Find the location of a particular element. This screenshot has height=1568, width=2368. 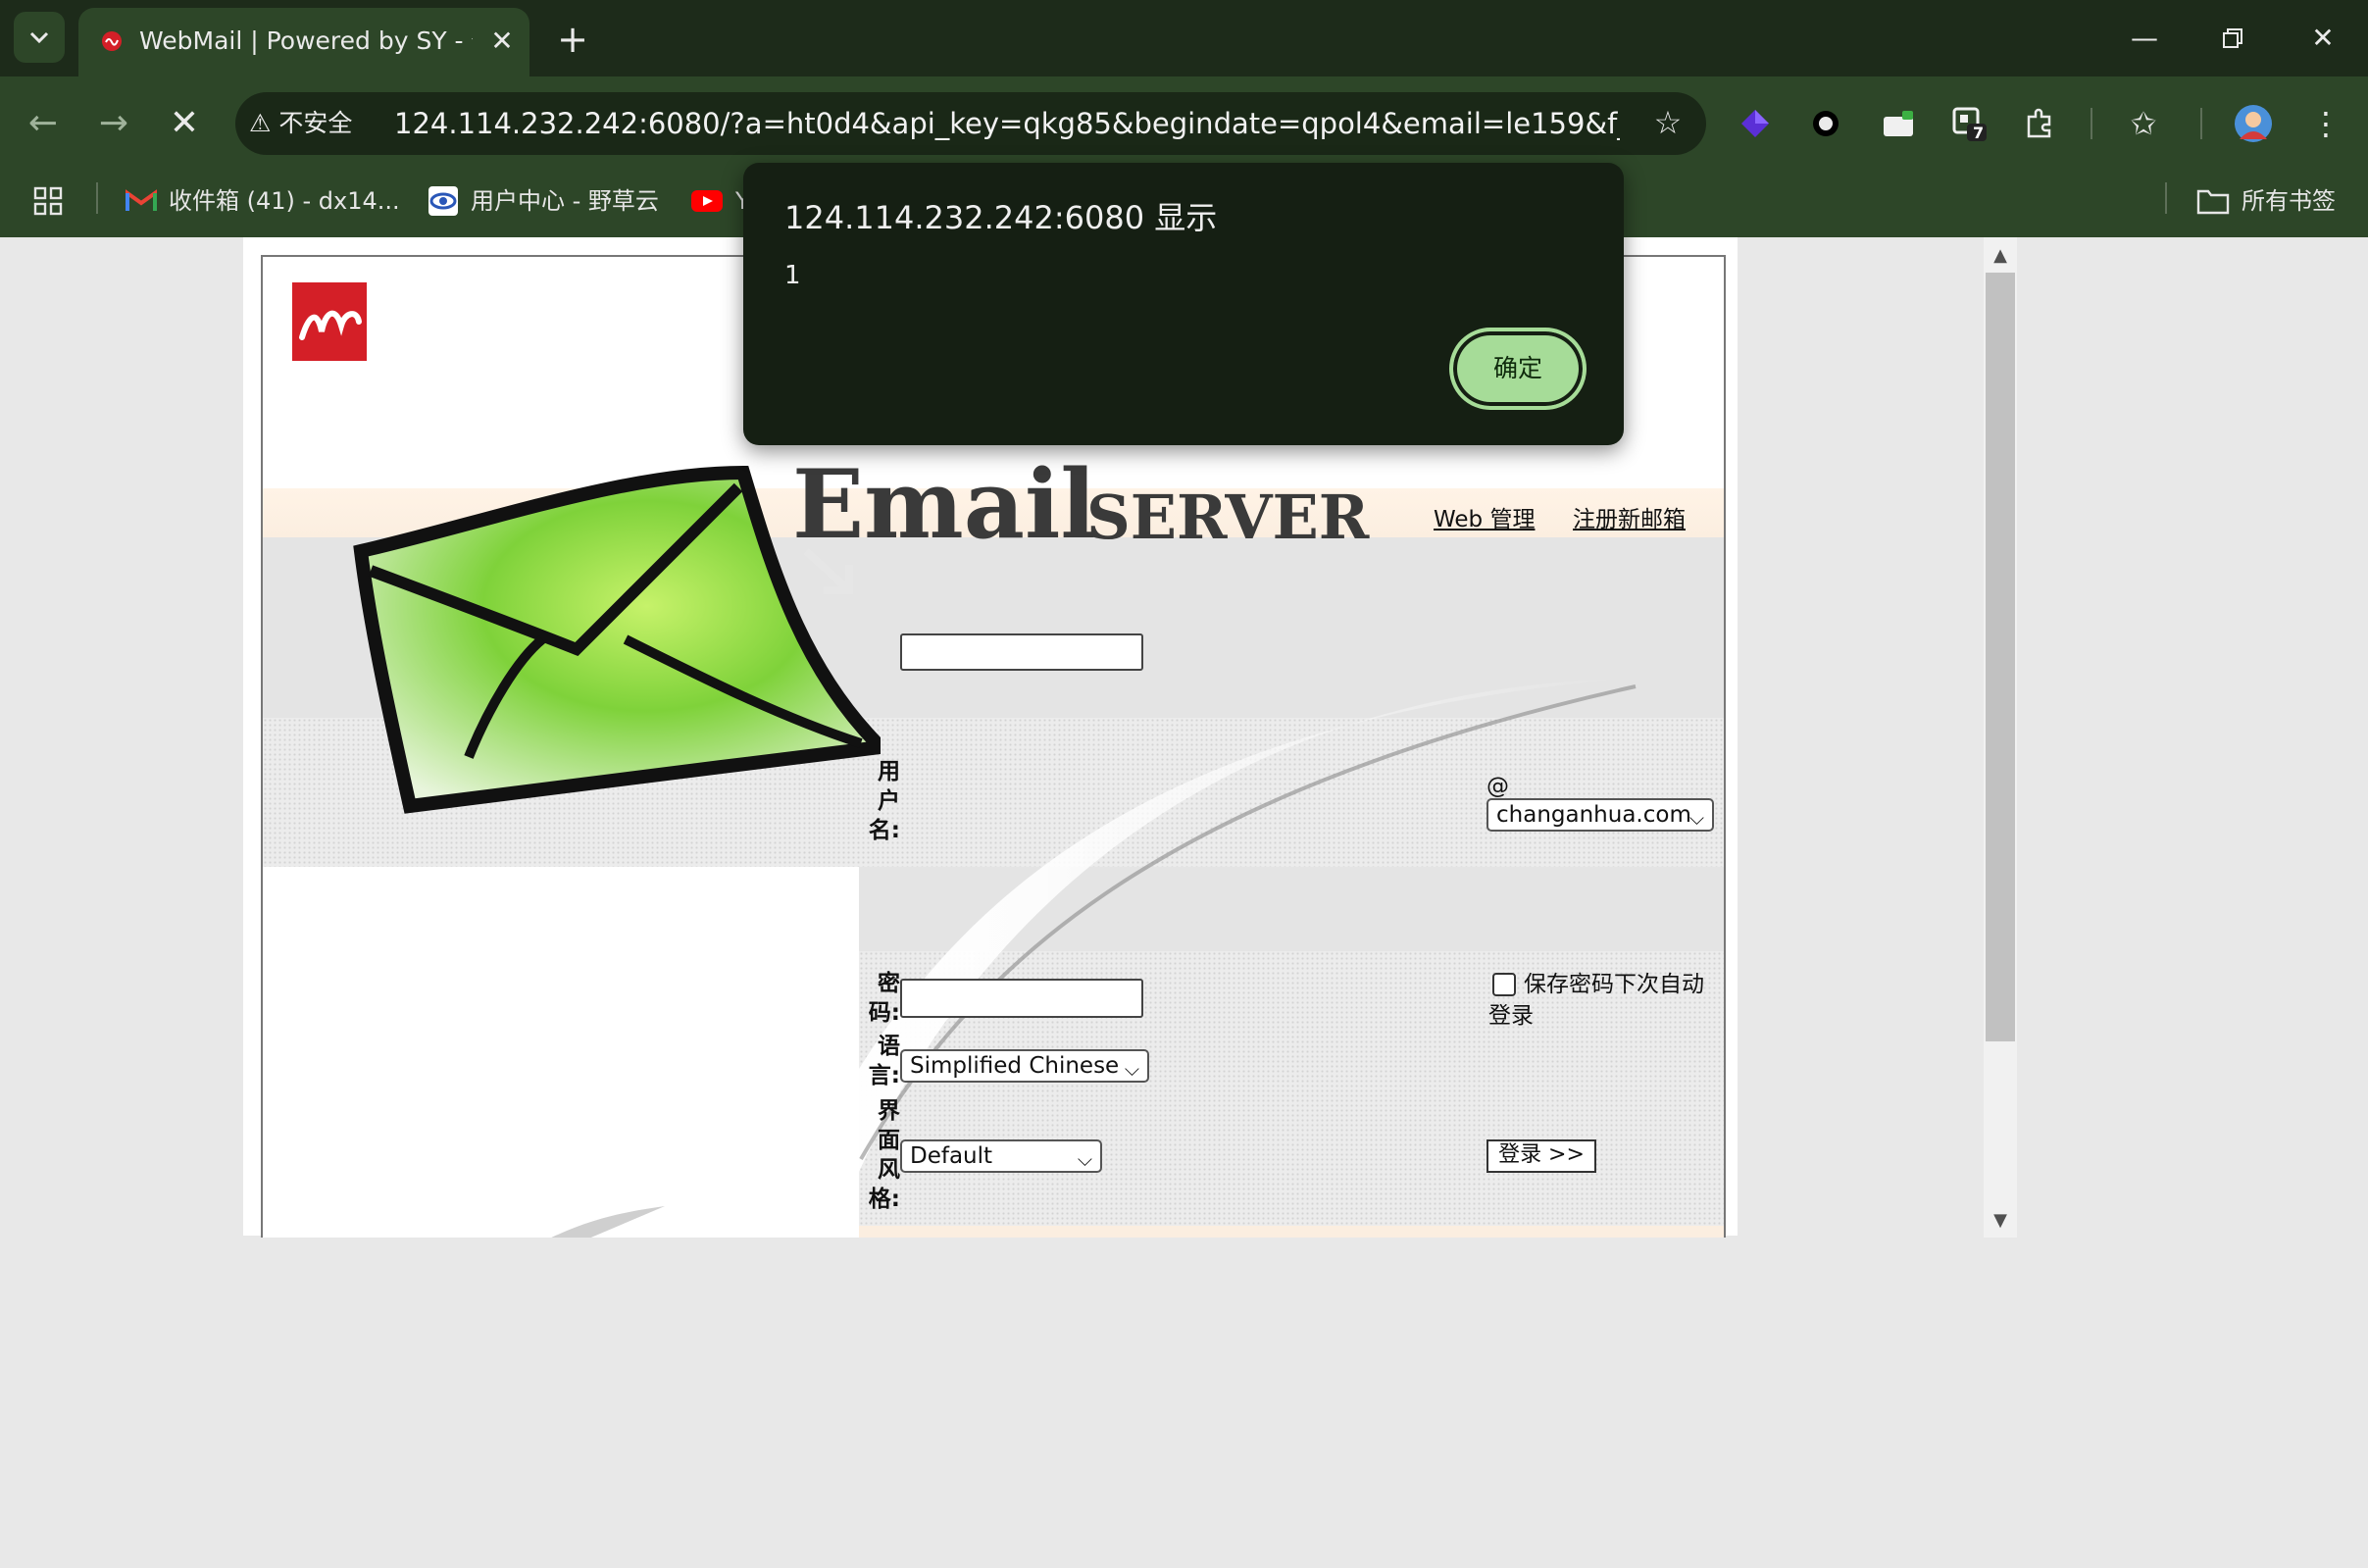

all-bookmarks-folder: 所有书签 is located at coordinates (2266, 201).